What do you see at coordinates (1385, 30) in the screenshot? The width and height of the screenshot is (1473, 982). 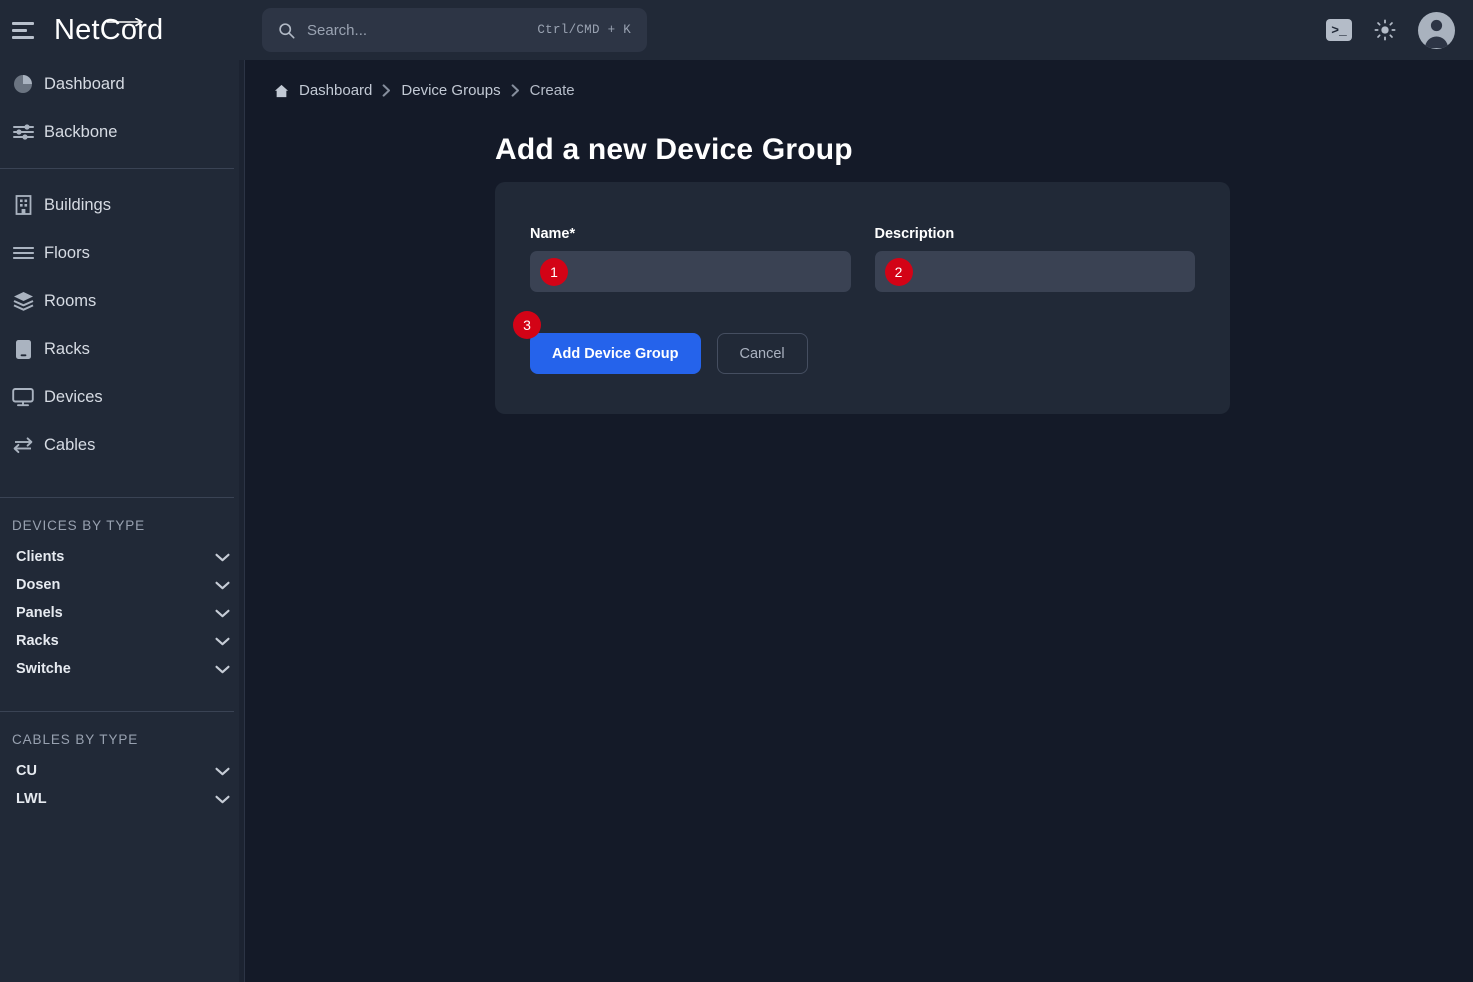 I see `theme-toggle-icon` at bounding box center [1385, 30].